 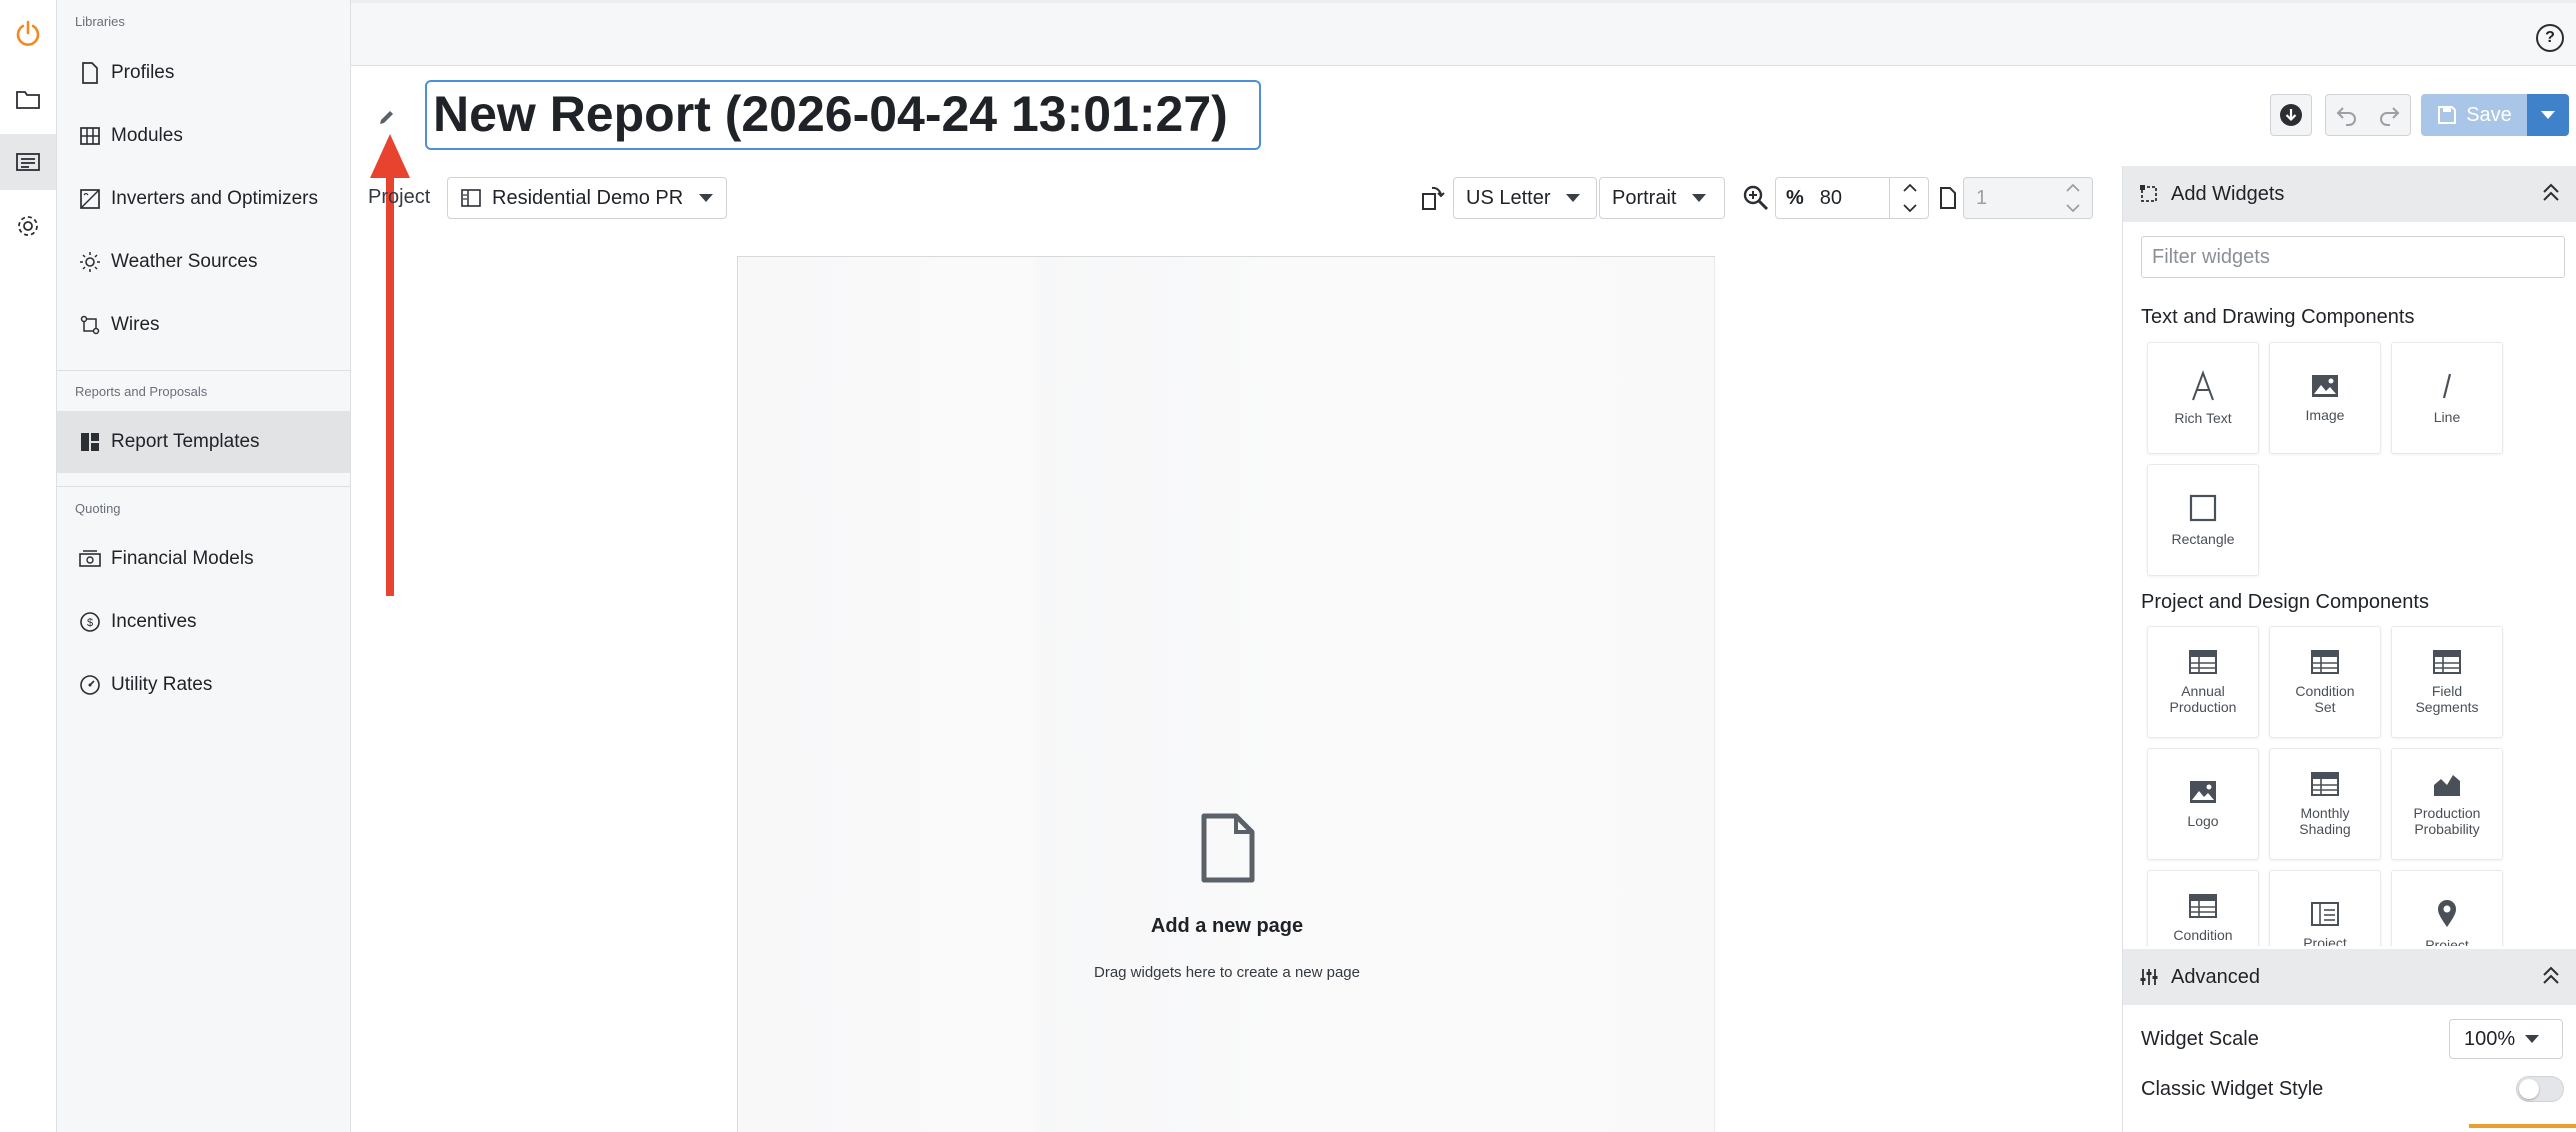 I want to click on add-widgets-header: Add Widgets, so click(x=2349, y=194).